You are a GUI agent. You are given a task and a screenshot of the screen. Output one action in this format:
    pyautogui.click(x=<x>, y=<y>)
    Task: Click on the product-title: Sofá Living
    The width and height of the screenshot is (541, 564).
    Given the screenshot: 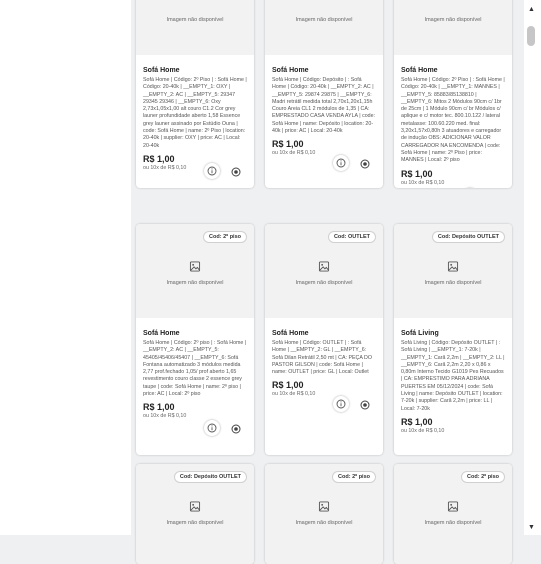 What is the action you would take?
    pyautogui.click(x=453, y=333)
    